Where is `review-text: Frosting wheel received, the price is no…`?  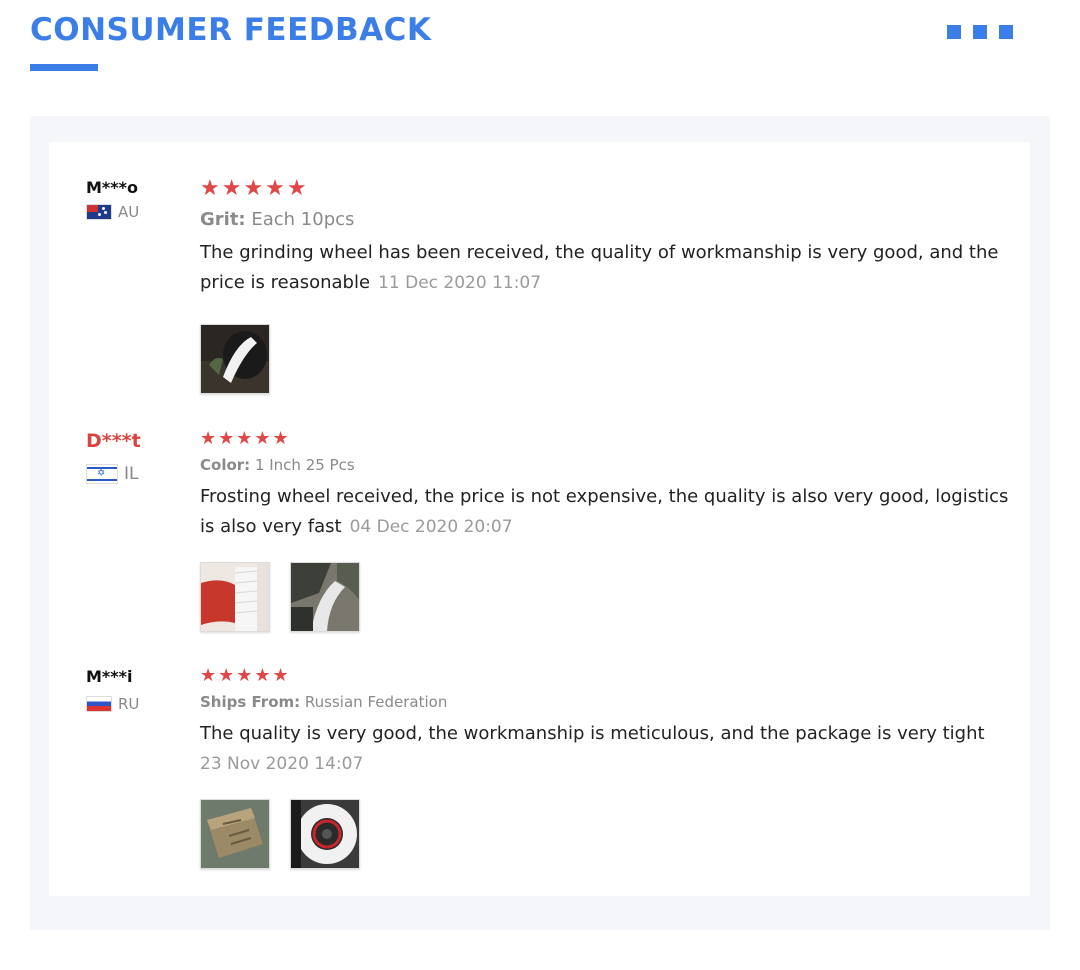 review-text: Frosting wheel received, the price is no… is located at coordinates (604, 511).